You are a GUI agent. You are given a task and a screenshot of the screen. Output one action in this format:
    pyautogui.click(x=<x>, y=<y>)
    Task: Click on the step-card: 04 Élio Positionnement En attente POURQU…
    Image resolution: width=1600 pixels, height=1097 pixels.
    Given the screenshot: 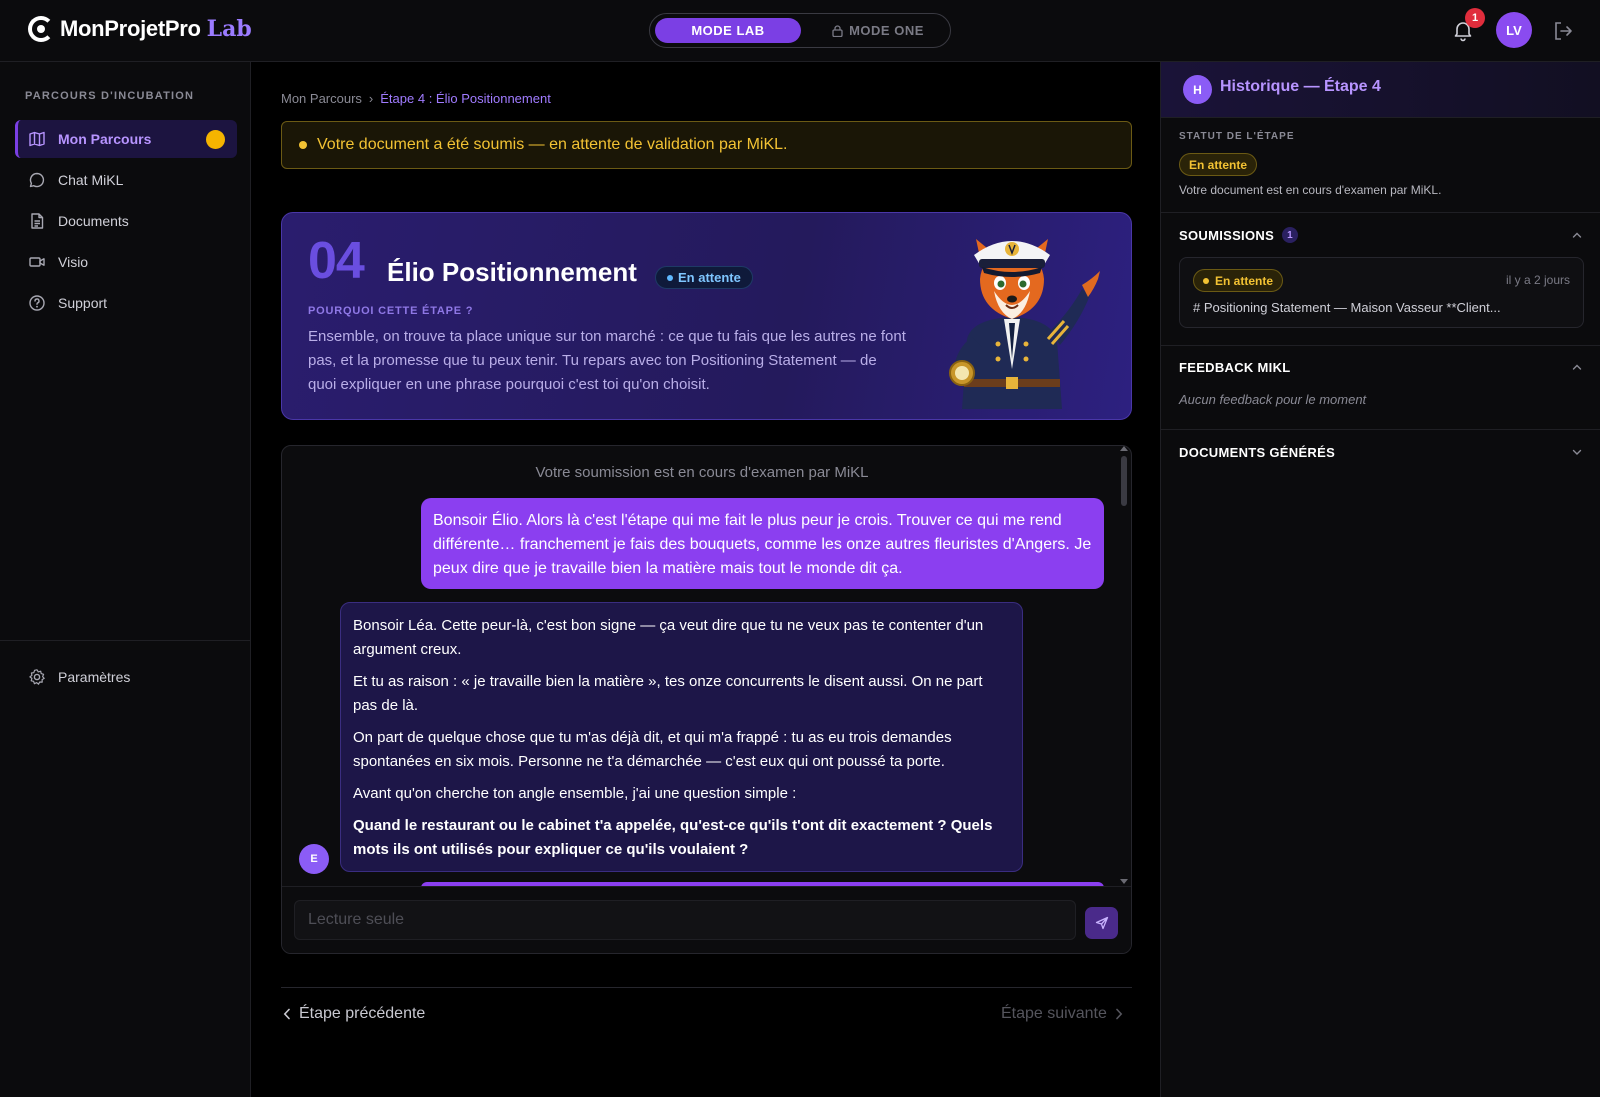 What is the action you would take?
    pyautogui.click(x=706, y=316)
    